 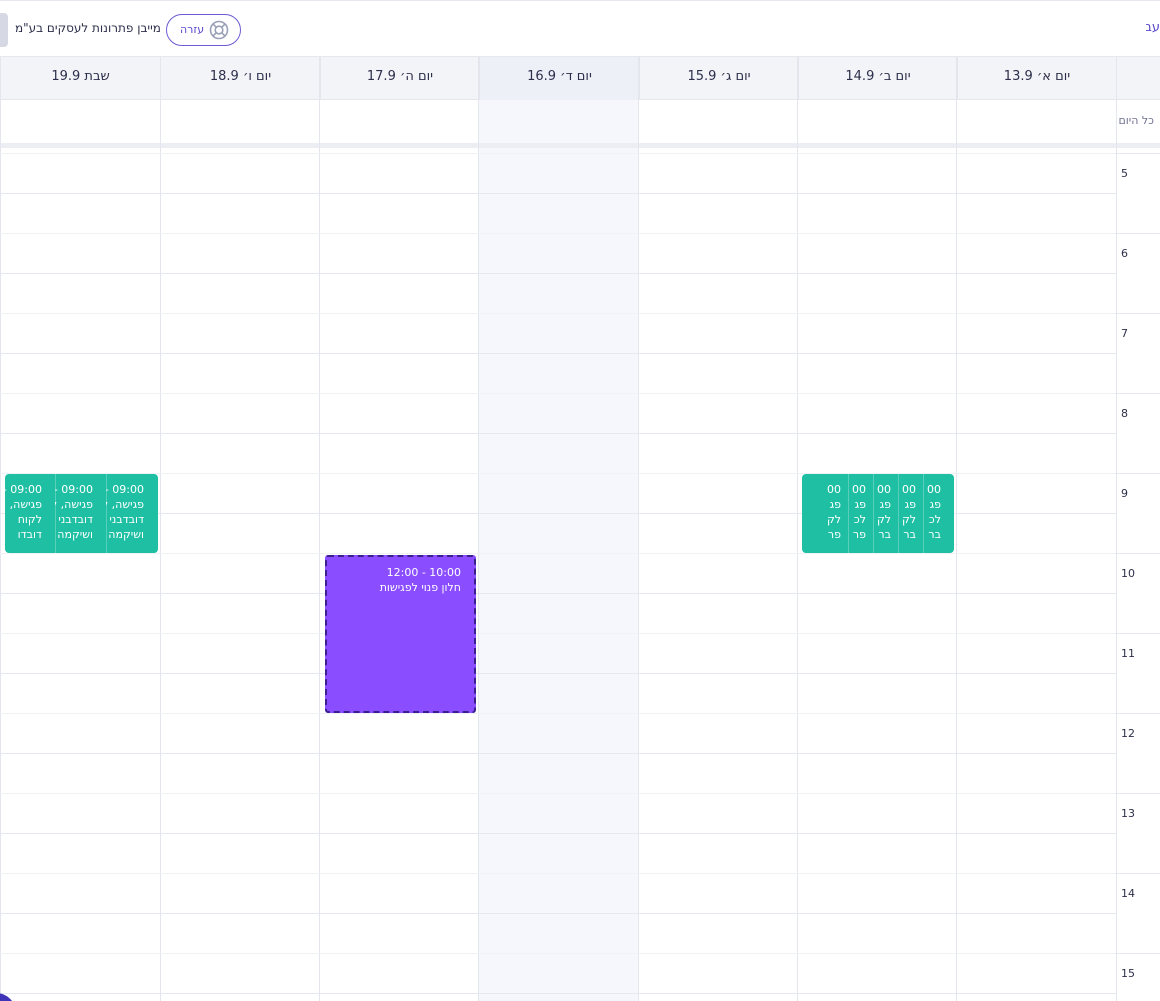 What do you see at coordinates (1128, 653) in the screenshot?
I see `hour-label: 11` at bounding box center [1128, 653].